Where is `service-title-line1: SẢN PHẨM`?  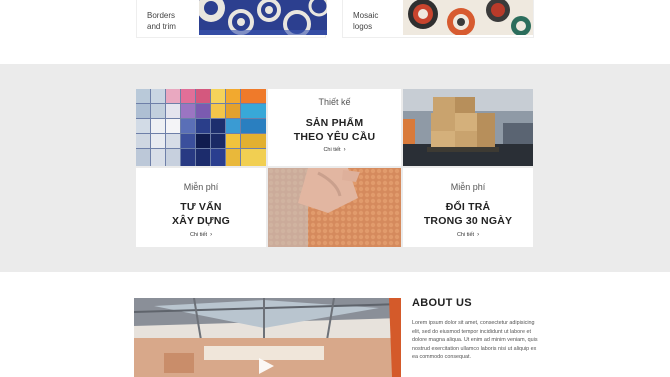 service-title-line1: SẢN PHẨM is located at coordinates (334, 123).